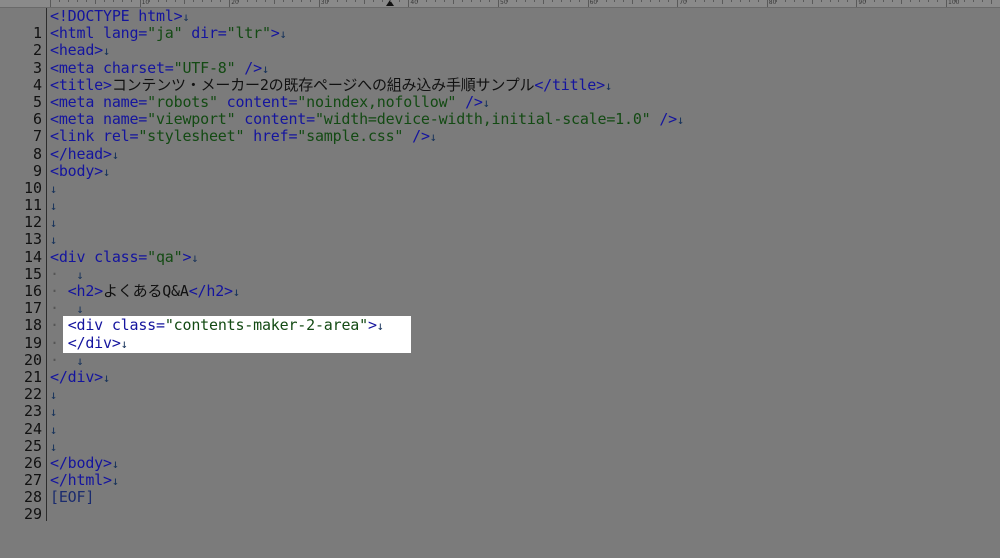 The image size is (1000, 558). Describe the element at coordinates (81, 153) in the screenshot. I see `code-text: </head>` at that location.